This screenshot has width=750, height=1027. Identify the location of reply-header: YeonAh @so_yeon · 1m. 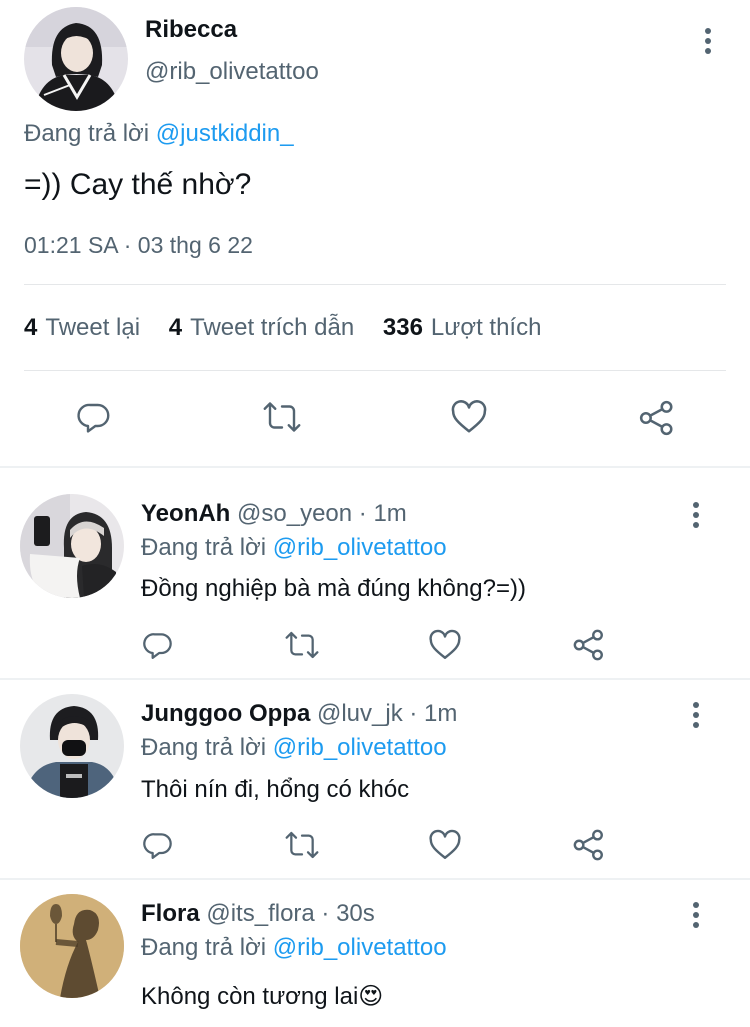
(274, 514).